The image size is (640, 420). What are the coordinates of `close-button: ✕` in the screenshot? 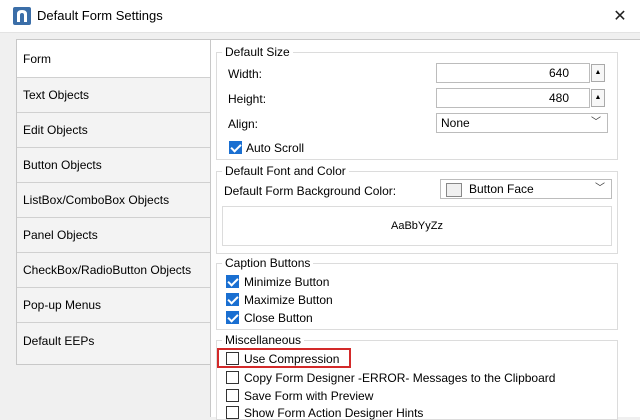 It's located at (620, 16).